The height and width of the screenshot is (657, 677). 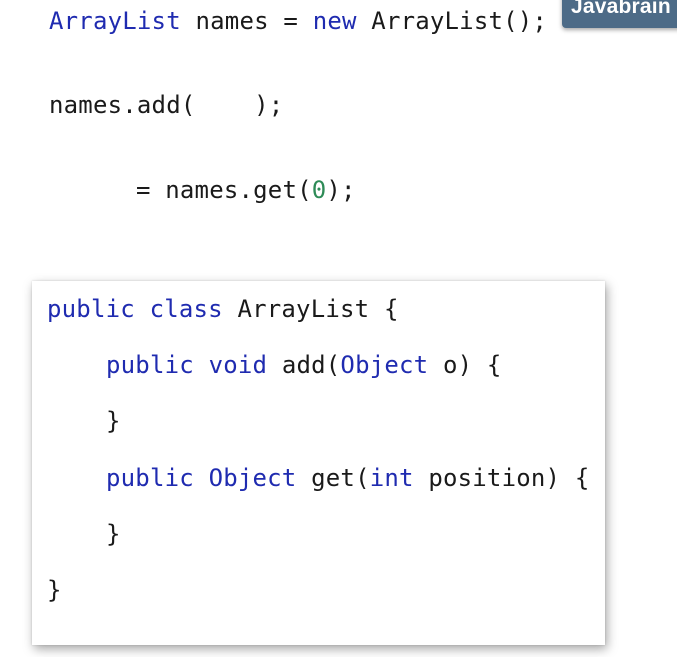 I want to click on get-method-name: get(, so click(x=333, y=478).